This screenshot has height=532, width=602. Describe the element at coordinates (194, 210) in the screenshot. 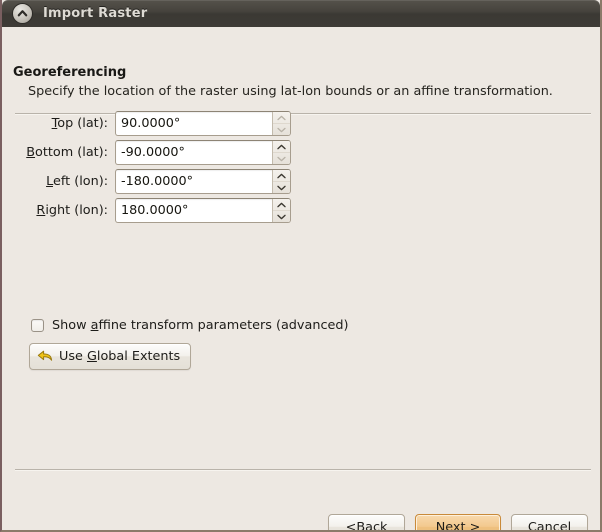

I see `spinbox-right-value: 180.0000°` at that location.